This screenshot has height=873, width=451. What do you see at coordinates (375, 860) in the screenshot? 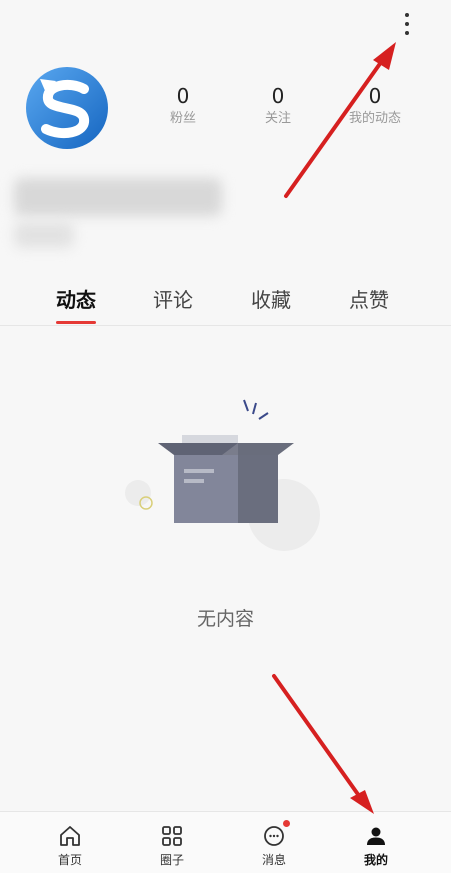
I see `nav-mine-label: 我的` at bounding box center [375, 860].